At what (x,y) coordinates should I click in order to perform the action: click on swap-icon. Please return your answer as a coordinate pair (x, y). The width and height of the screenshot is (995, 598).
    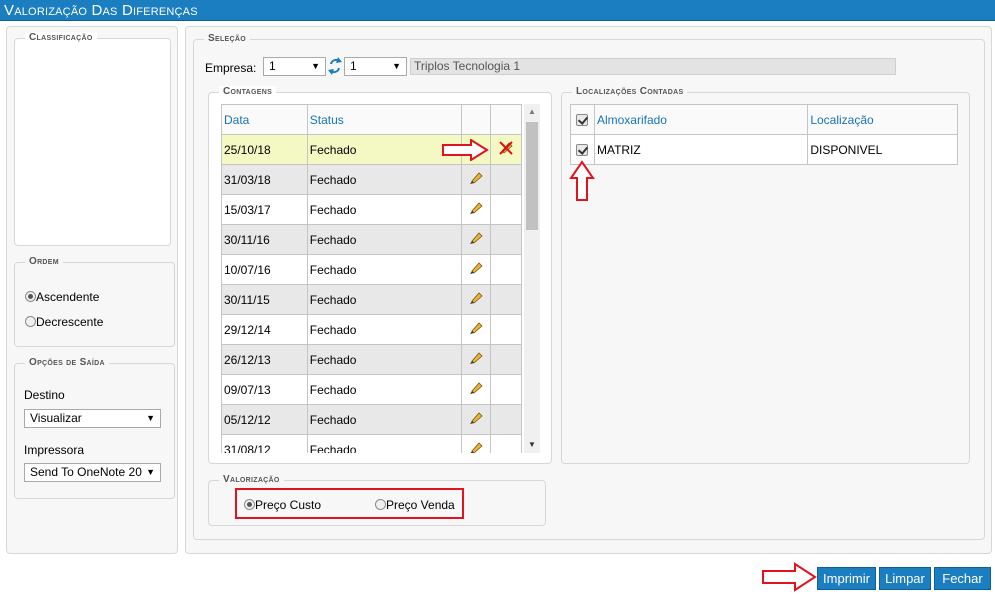
    Looking at the image, I should click on (335, 66).